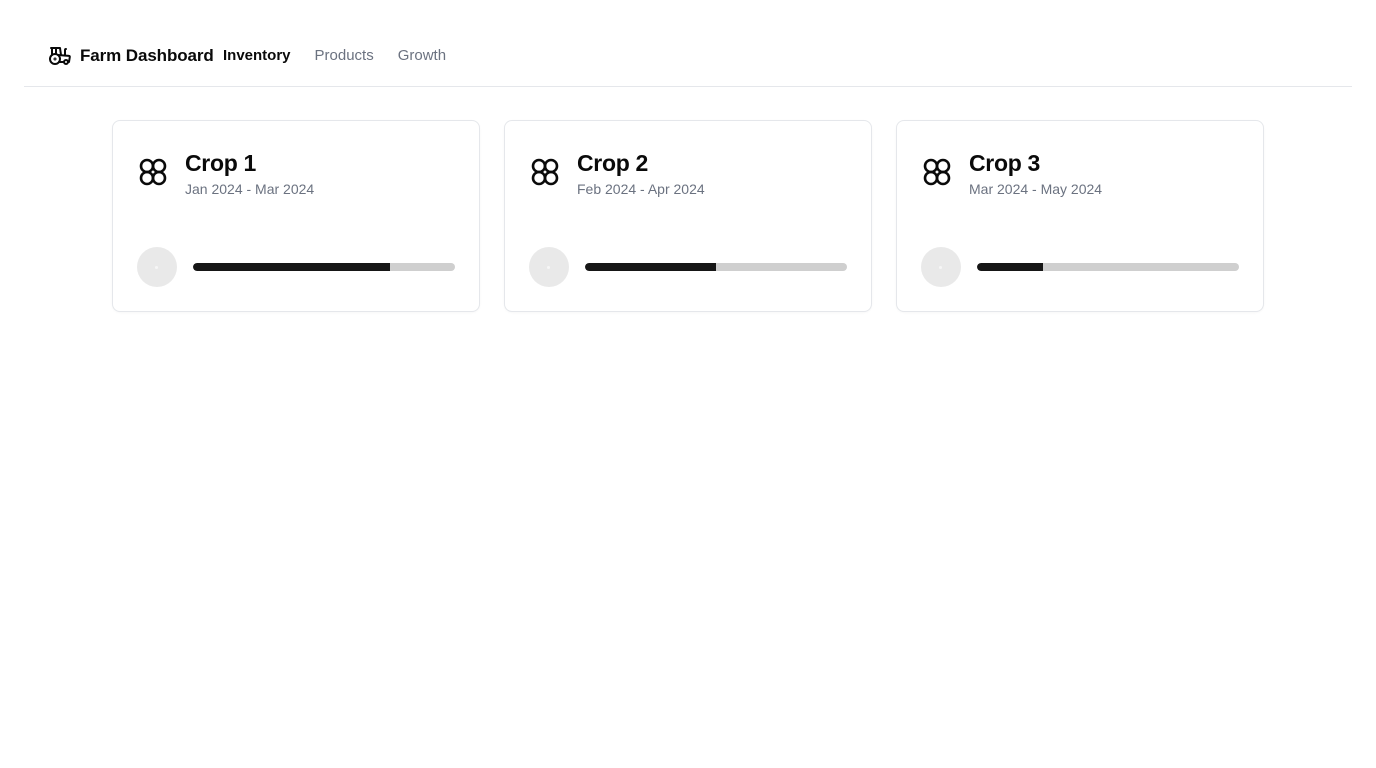 This screenshot has height=768, width=1376. I want to click on crop-card: Crop 3 Mar 2024 - May 2024, so click(1080, 216).